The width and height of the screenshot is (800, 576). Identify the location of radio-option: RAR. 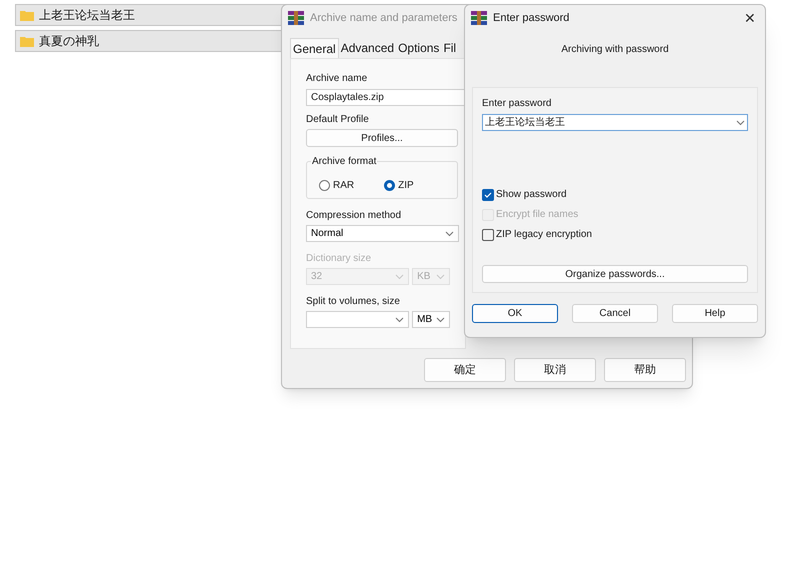
(336, 185).